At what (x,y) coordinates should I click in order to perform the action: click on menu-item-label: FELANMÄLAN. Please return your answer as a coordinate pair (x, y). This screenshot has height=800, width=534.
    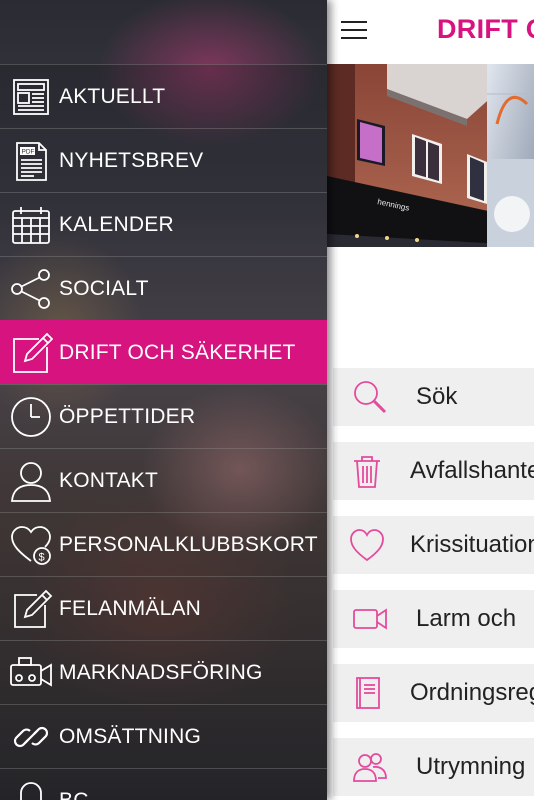
    Looking at the image, I should click on (130, 608).